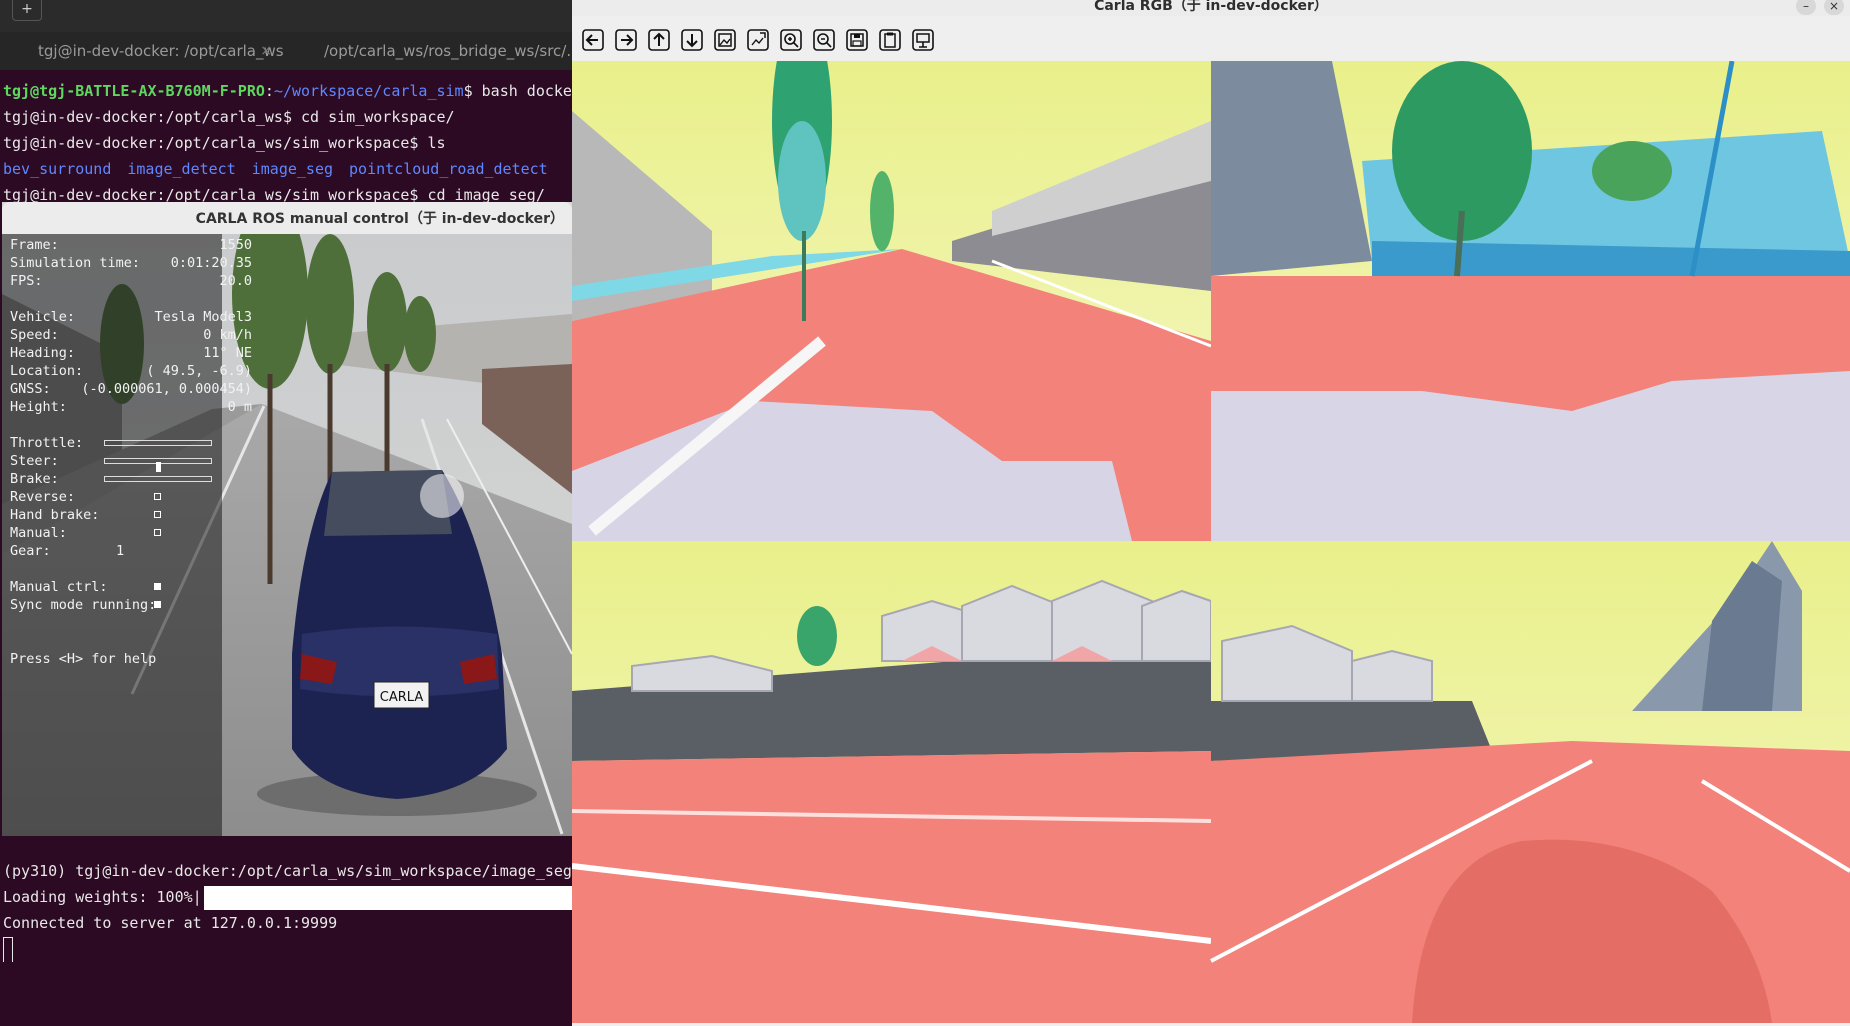 The width and height of the screenshot is (1850, 1026). What do you see at coordinates (1806, 7) in the screenshot?
I see `minimize-button: –` at bounding box center [1806, 7].